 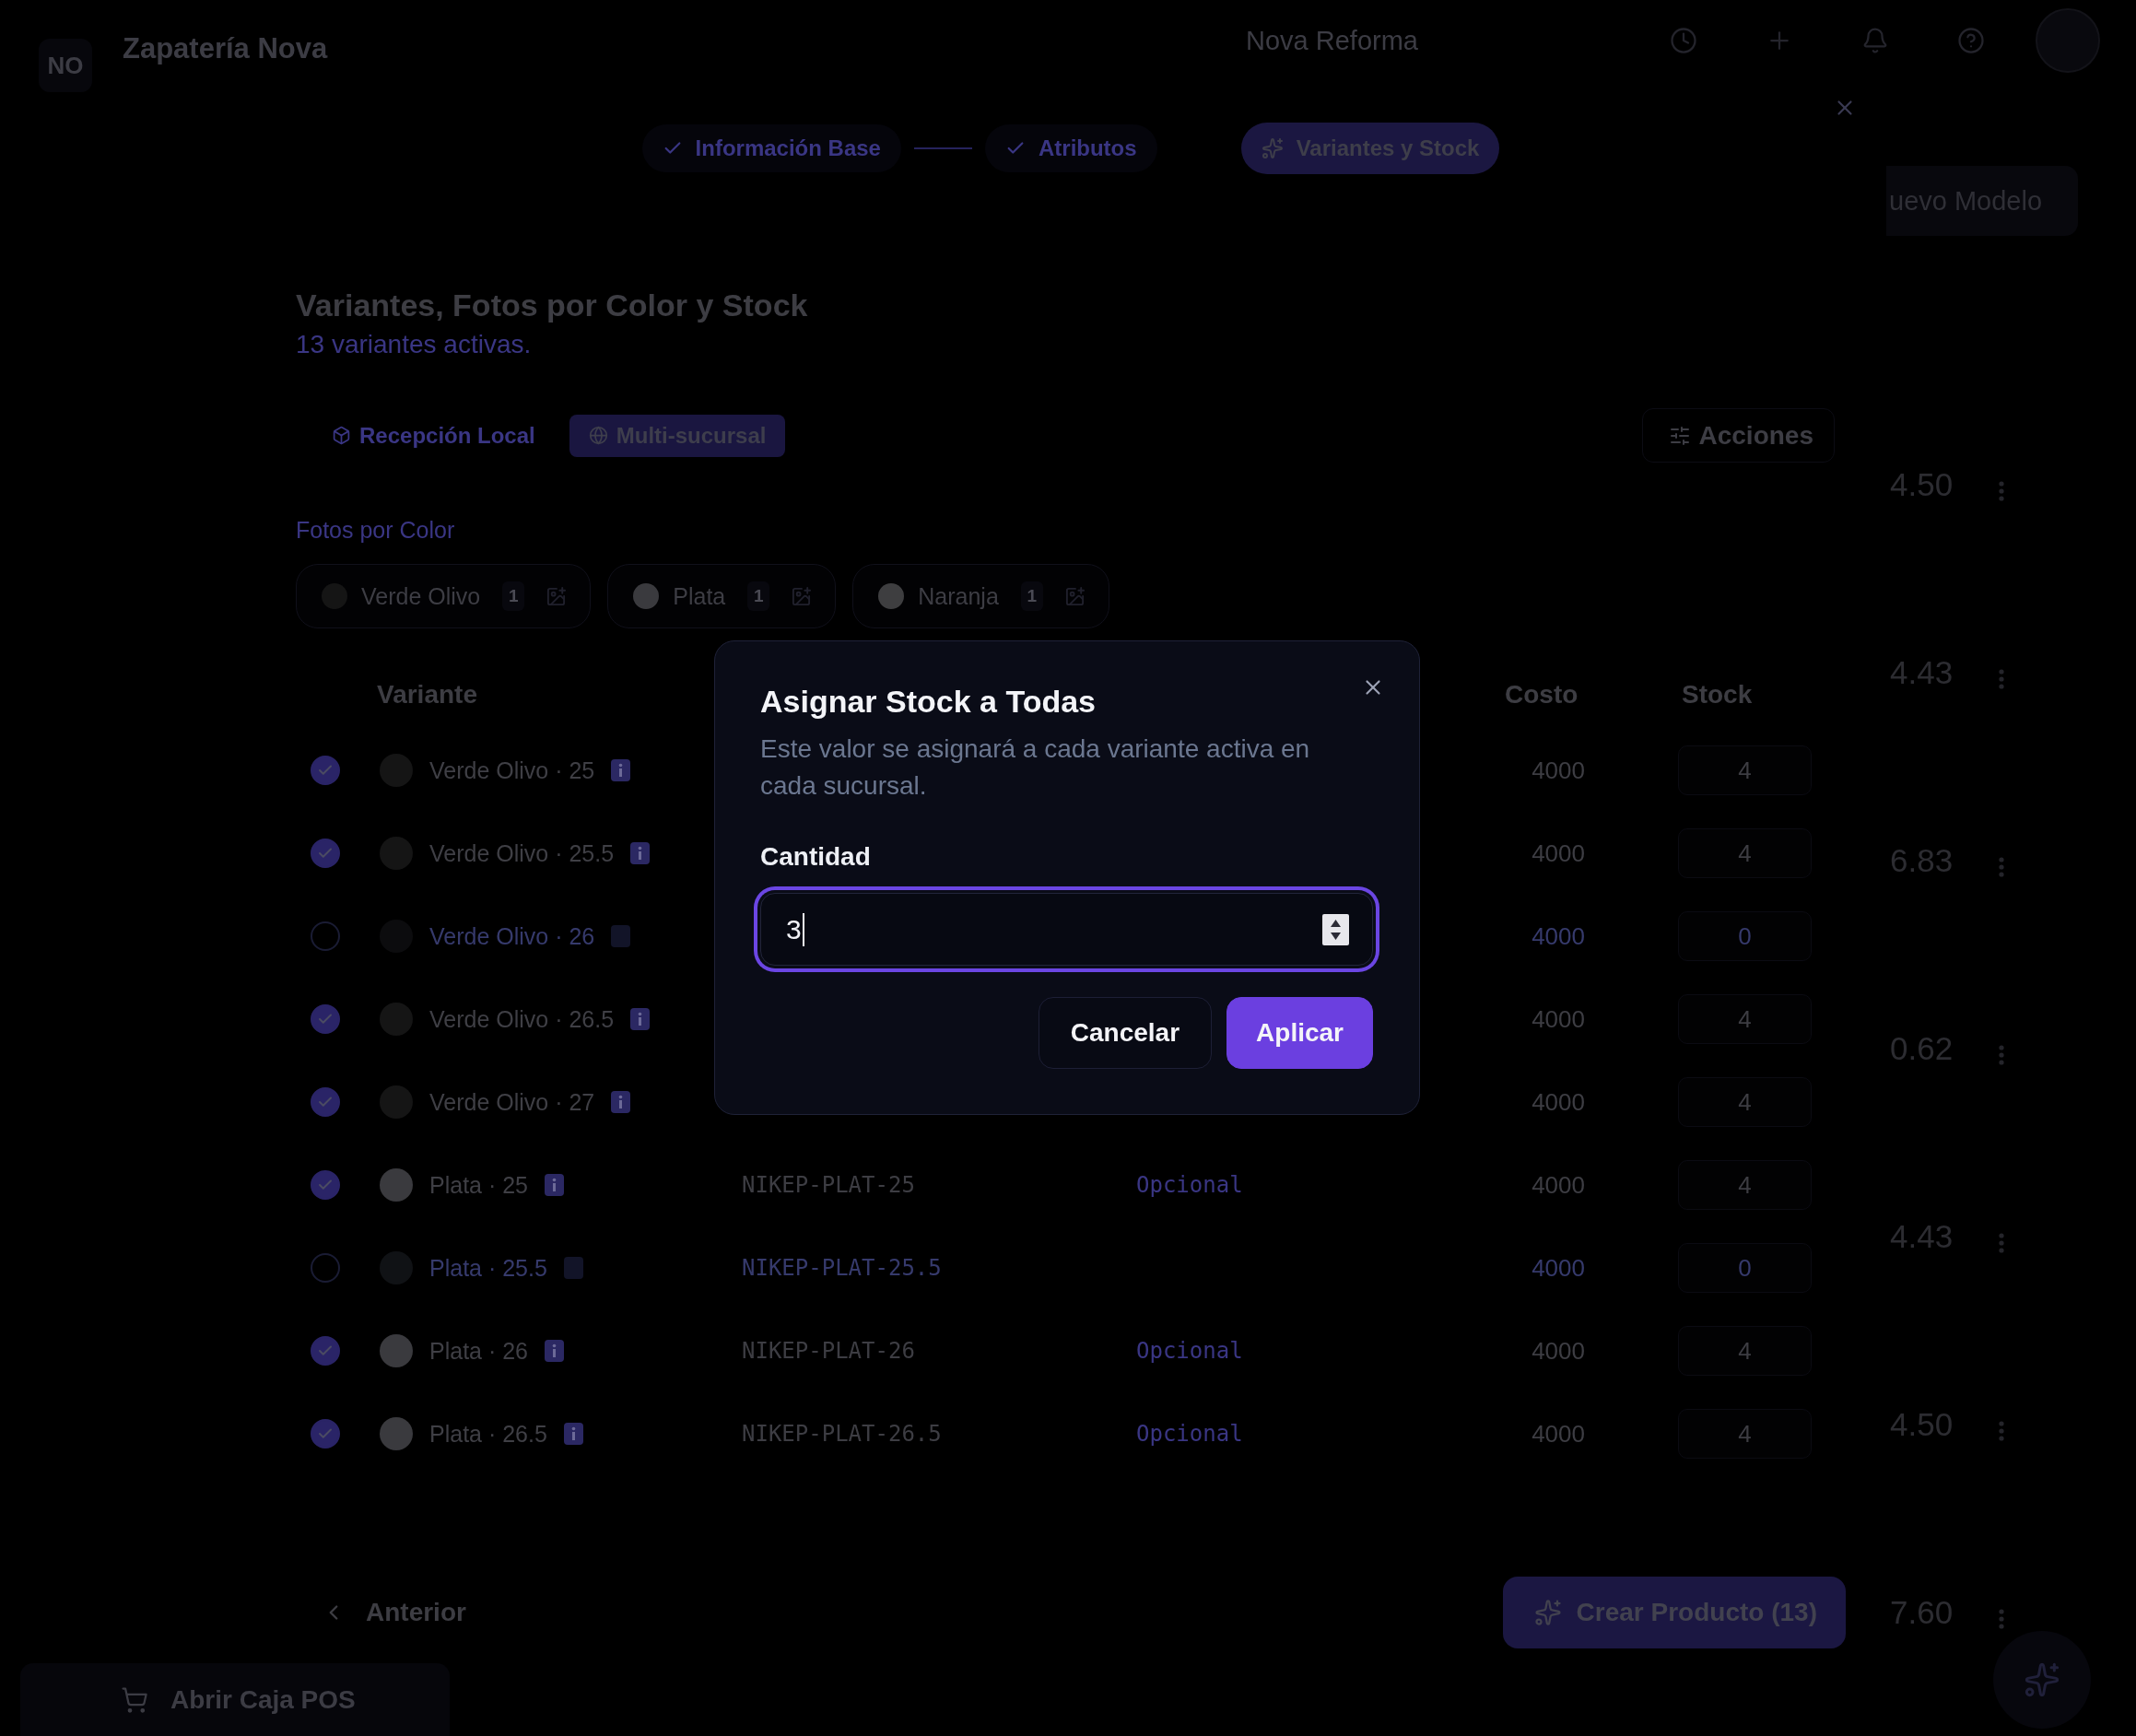 What do you see at coordinates (421, 596) in the screenshot?
I see `chip-name: Verde Olivo` at bounding box center [421, 596].